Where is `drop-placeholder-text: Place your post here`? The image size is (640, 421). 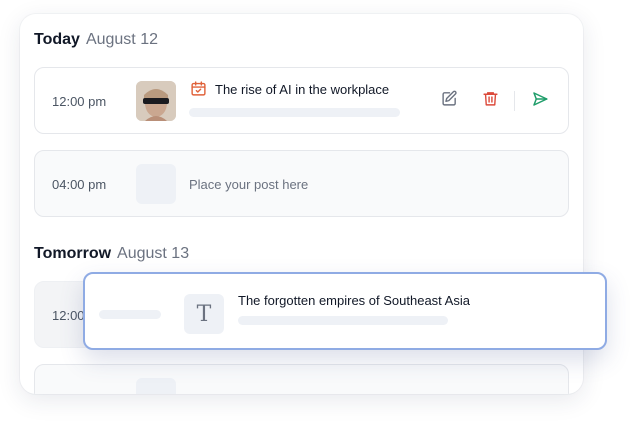 drop-placeholder-text: Place your post here is located at coordinates (249, 184).